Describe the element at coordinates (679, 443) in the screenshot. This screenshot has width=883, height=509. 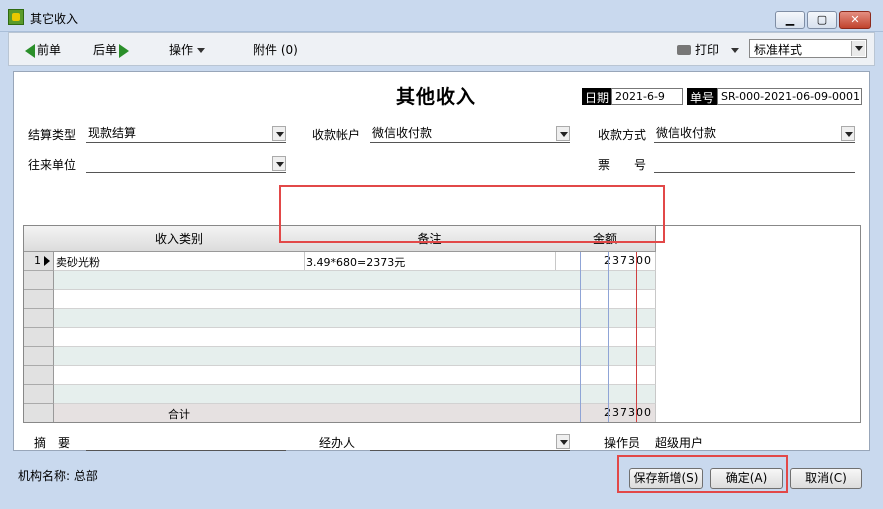
I see `operator-value: 超级用户` at that location.